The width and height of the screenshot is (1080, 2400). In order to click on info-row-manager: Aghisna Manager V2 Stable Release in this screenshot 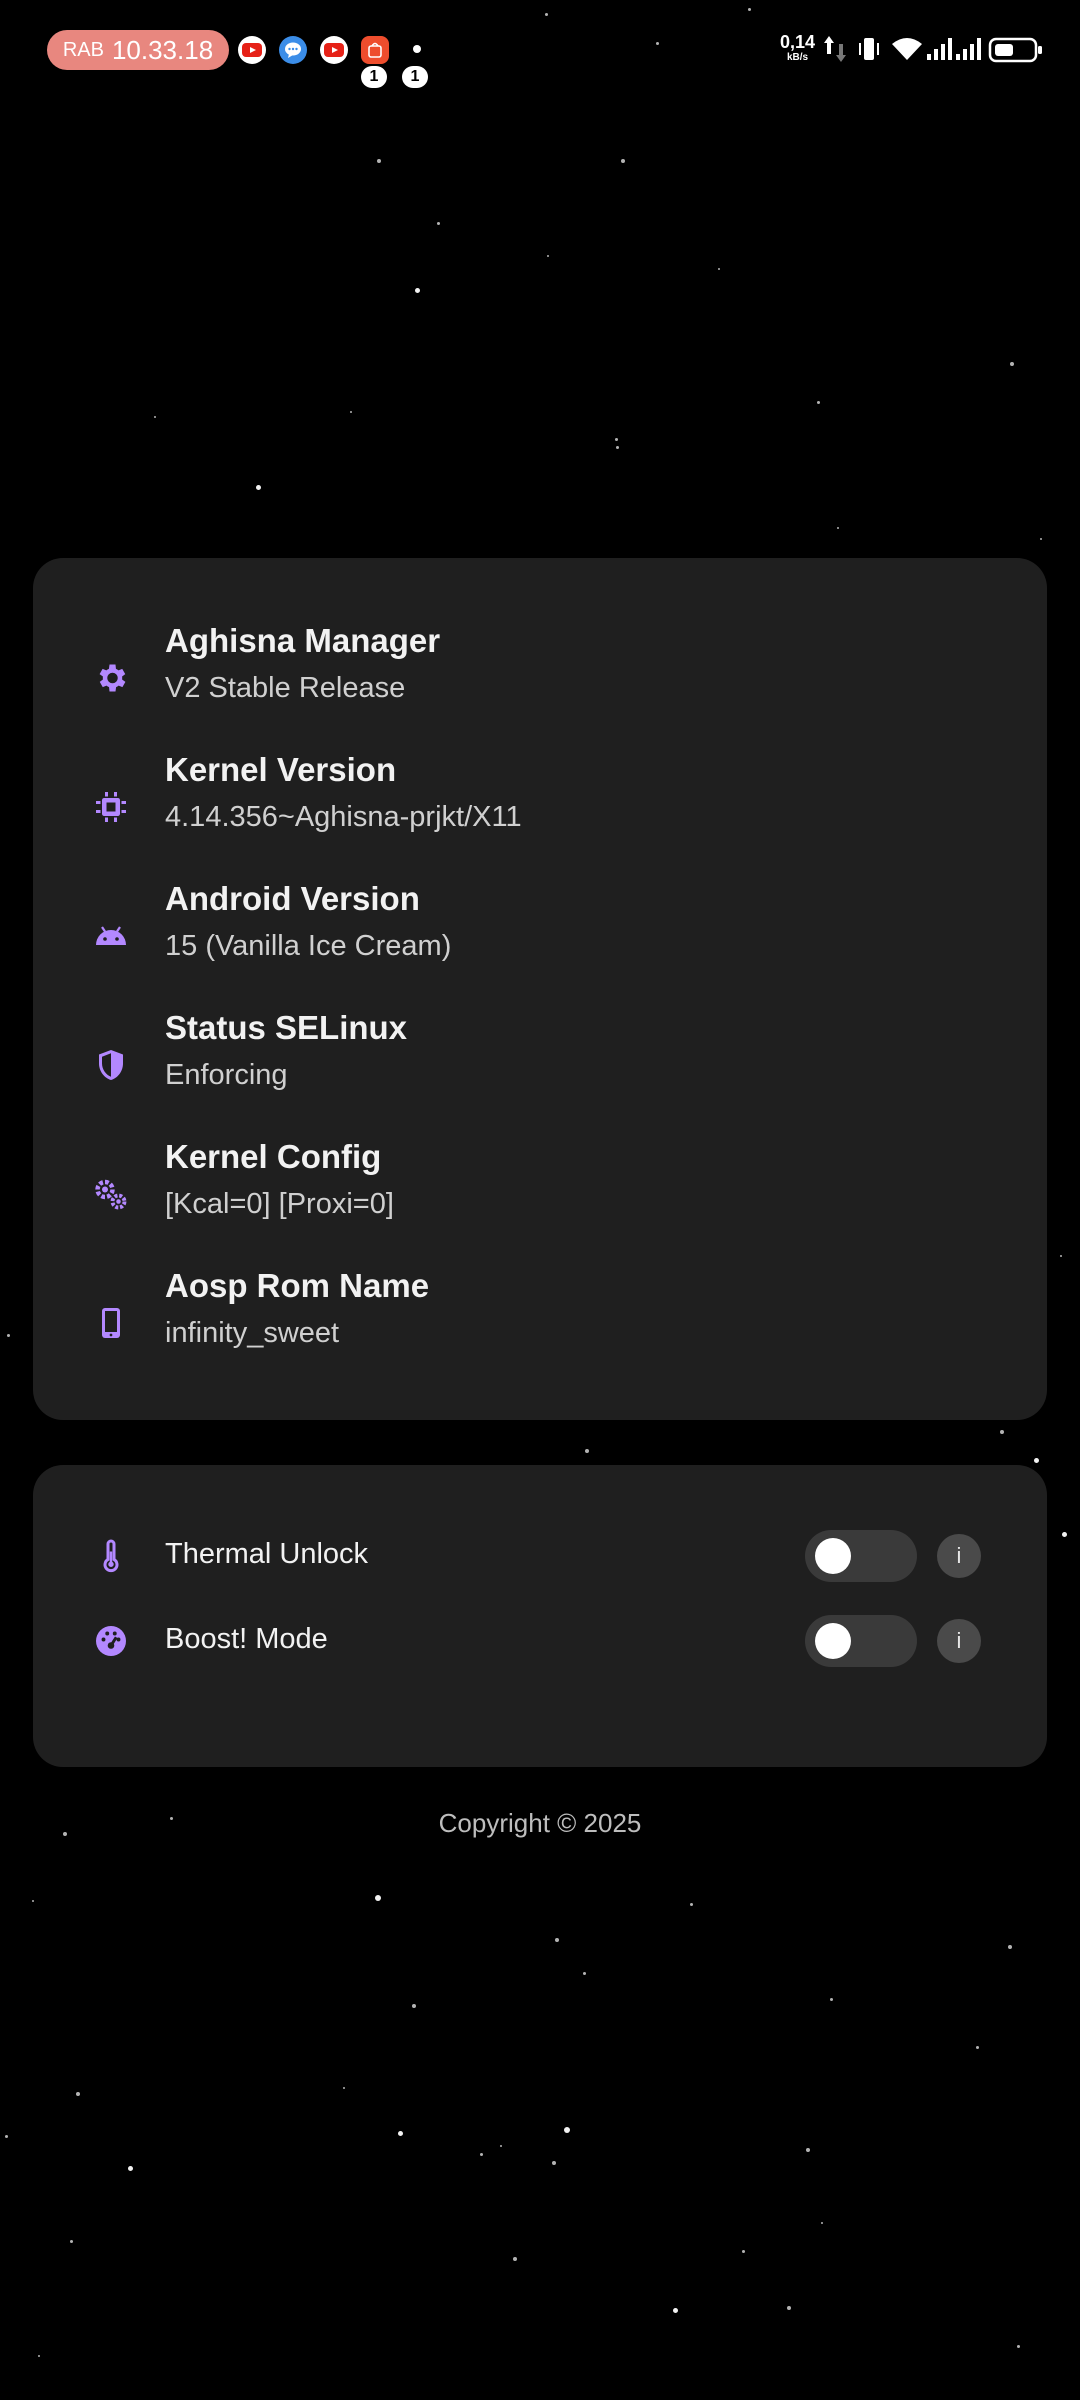, I will do `click(540, 677)`.